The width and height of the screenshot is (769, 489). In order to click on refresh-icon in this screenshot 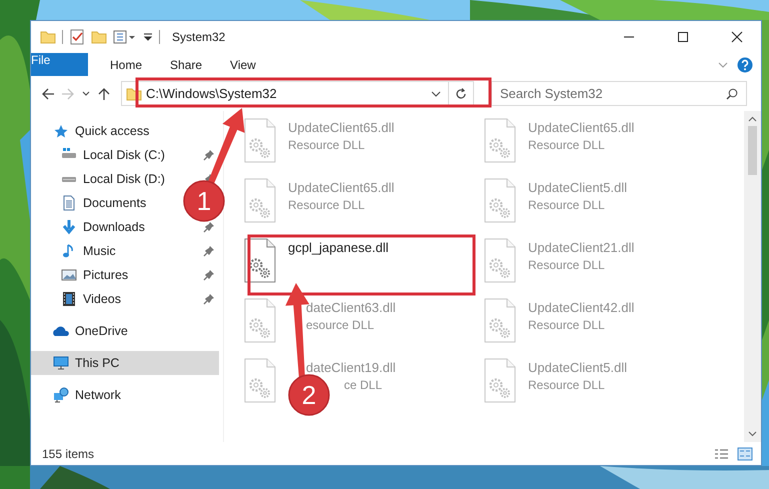, I will do `click(461, 94)`.